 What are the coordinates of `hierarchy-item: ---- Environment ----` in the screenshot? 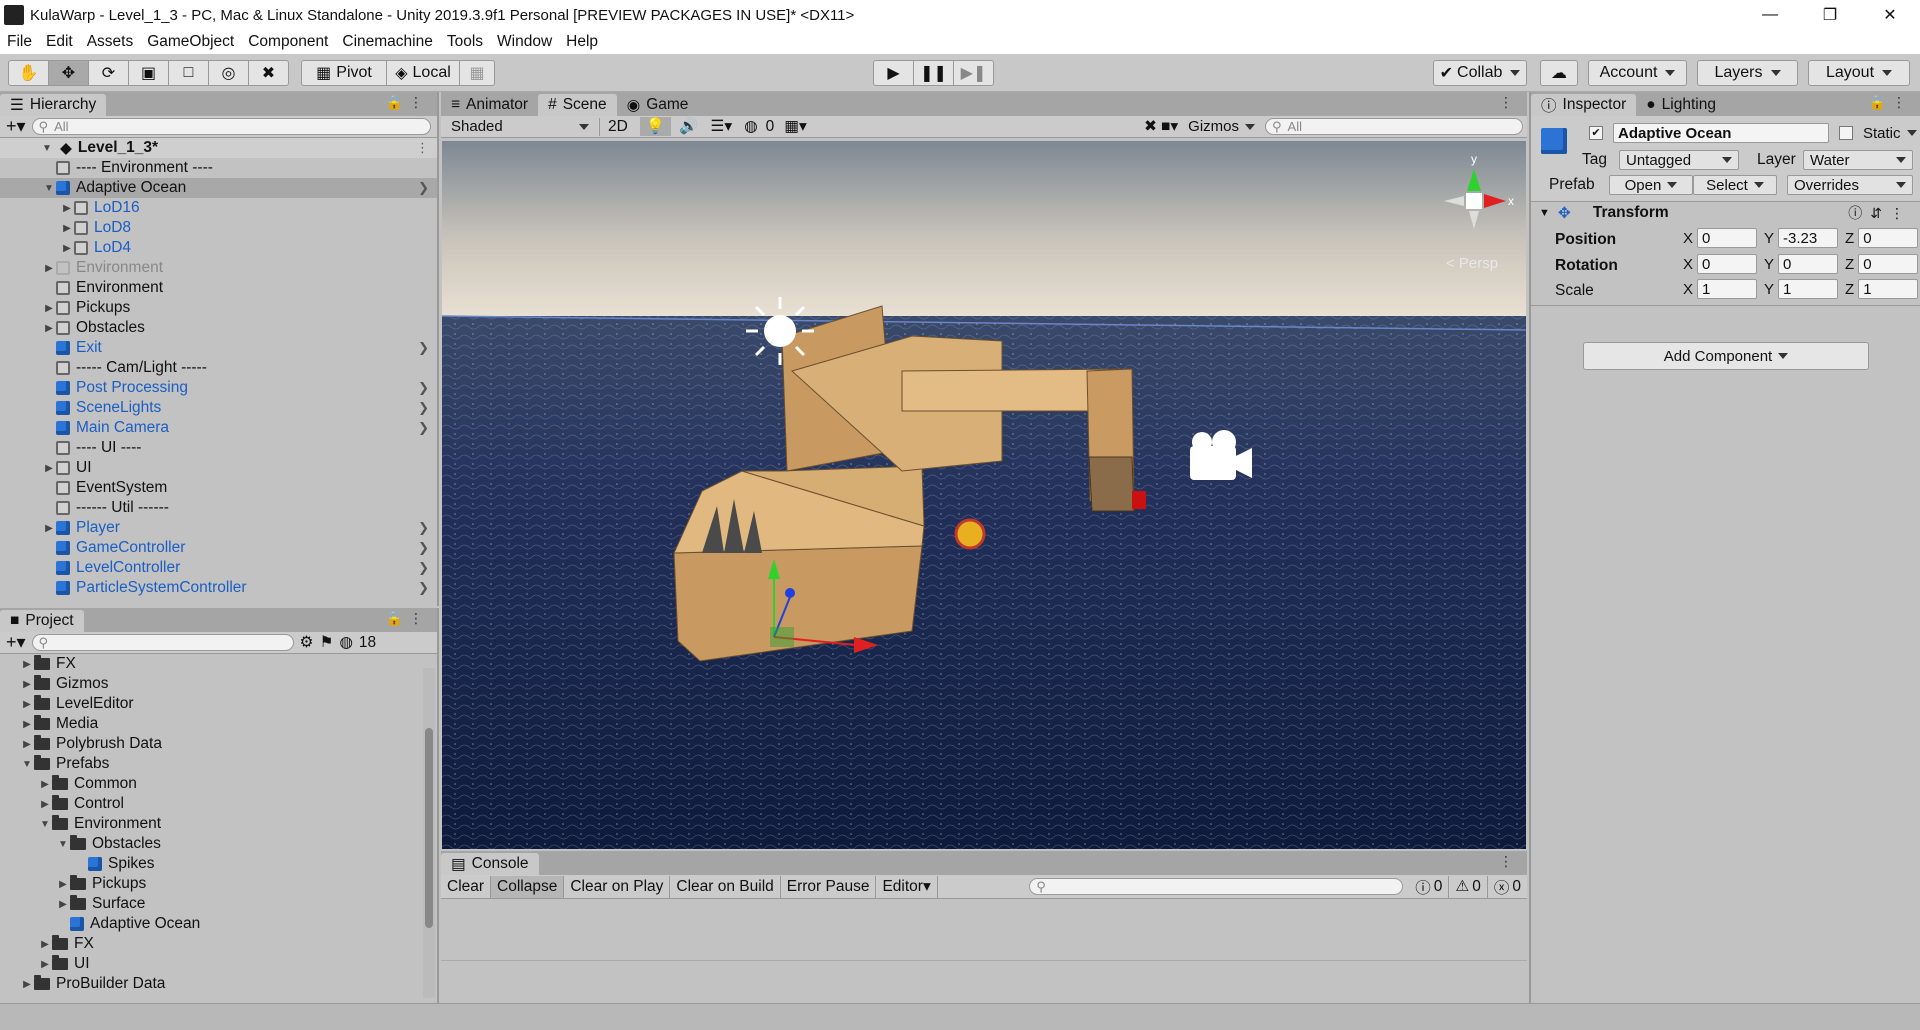 It's located at (218, 168).